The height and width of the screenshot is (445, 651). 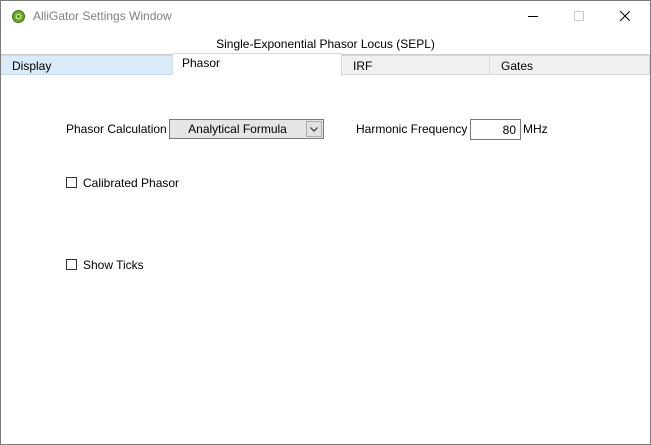 I want to click on phasor-calculation-select: Analytical Formula, so click(x=246, y=129).